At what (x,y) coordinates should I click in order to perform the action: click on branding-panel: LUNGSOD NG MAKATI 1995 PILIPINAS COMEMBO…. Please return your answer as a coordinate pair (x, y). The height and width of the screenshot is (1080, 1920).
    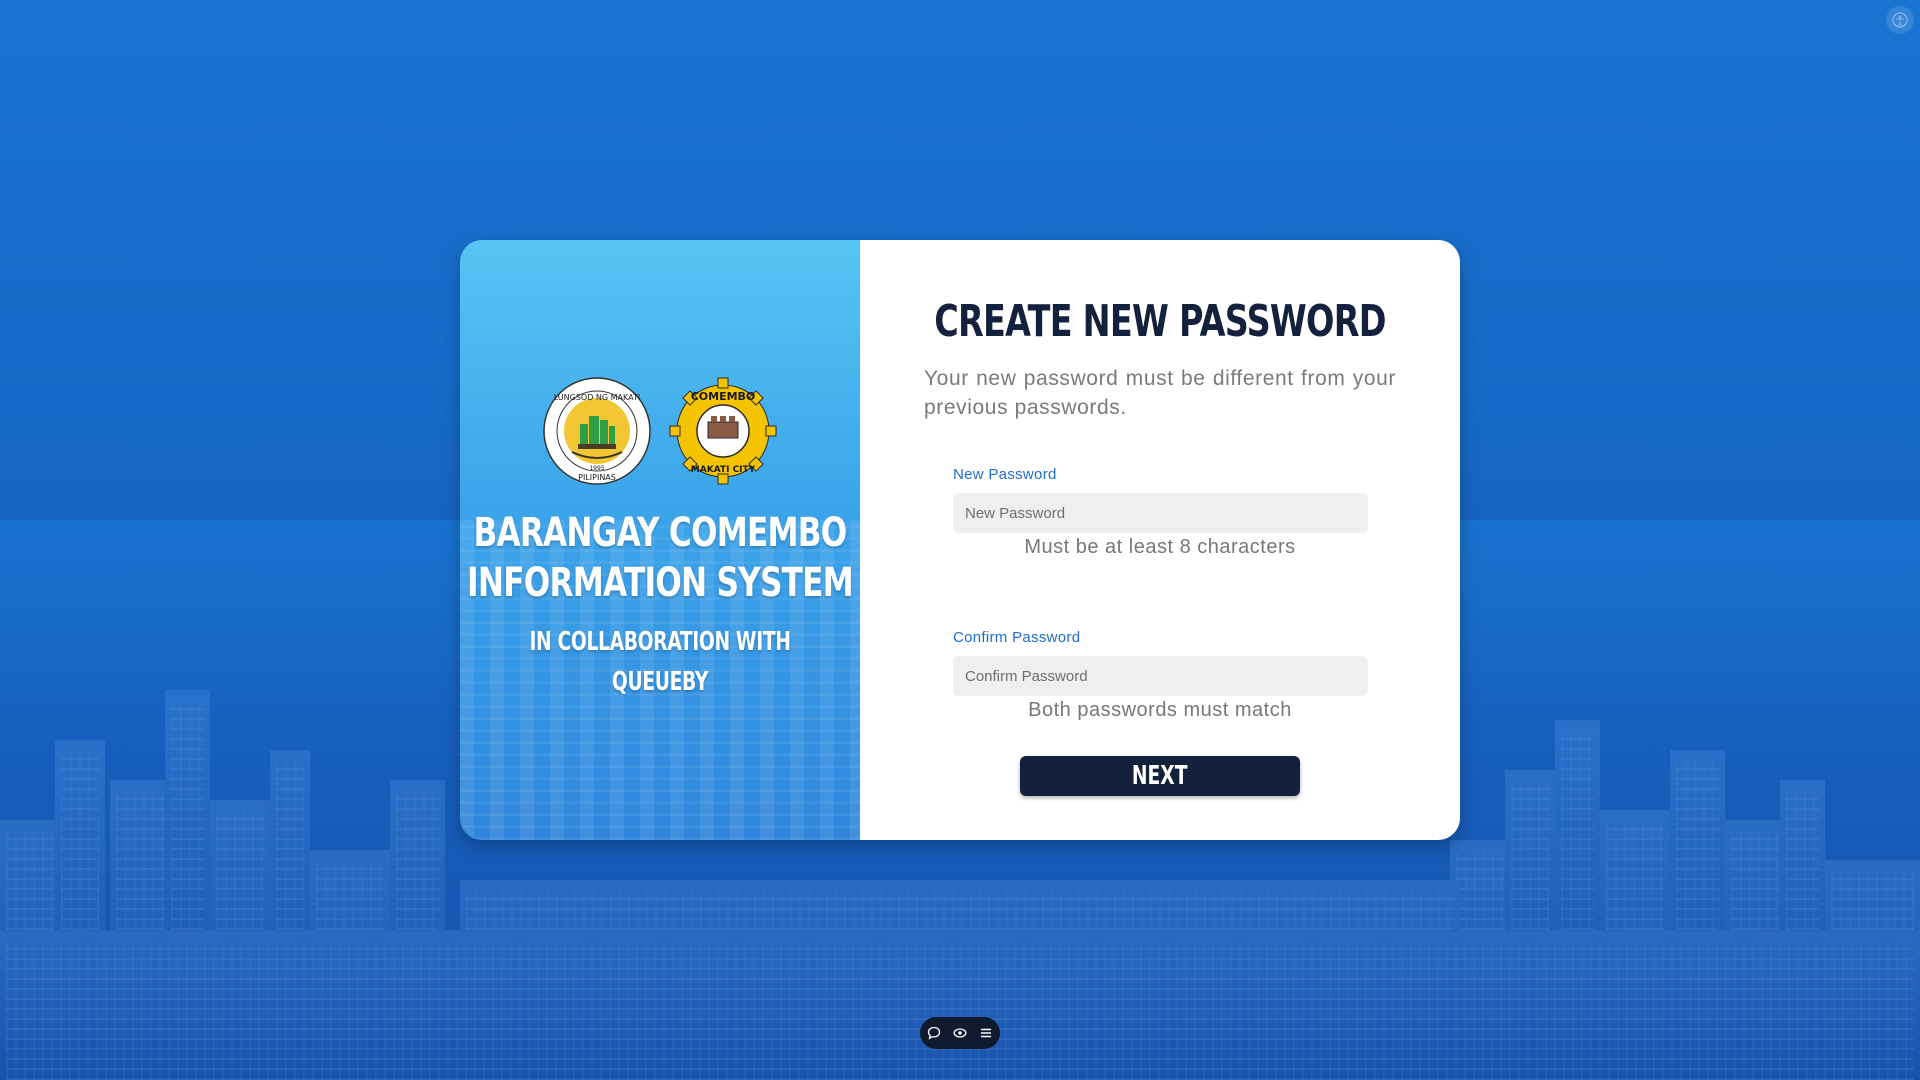
    Looking at the image, I should click on (660, 540).